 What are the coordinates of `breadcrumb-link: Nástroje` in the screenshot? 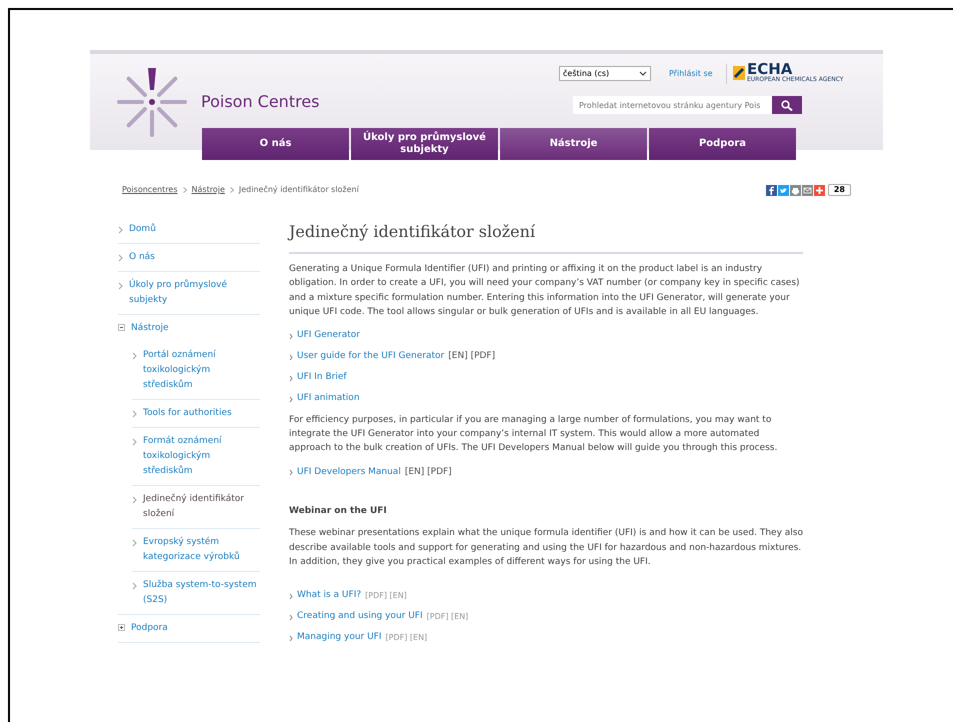 It's located at (208, 190).